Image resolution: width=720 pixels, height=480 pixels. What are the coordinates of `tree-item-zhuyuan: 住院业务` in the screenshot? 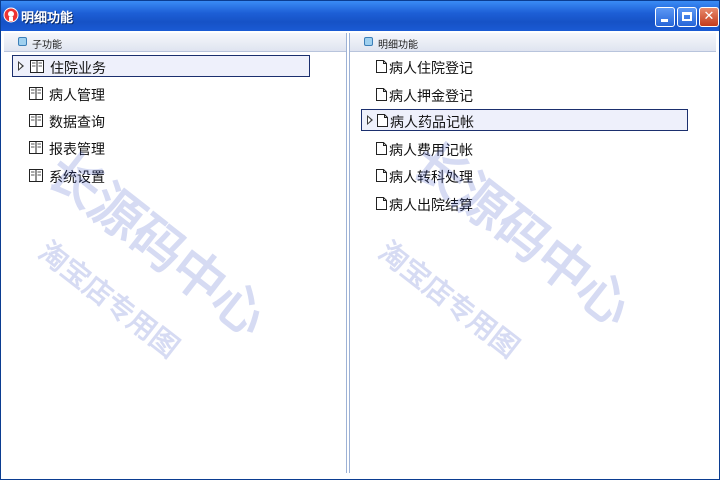 It's located at (161, 66).